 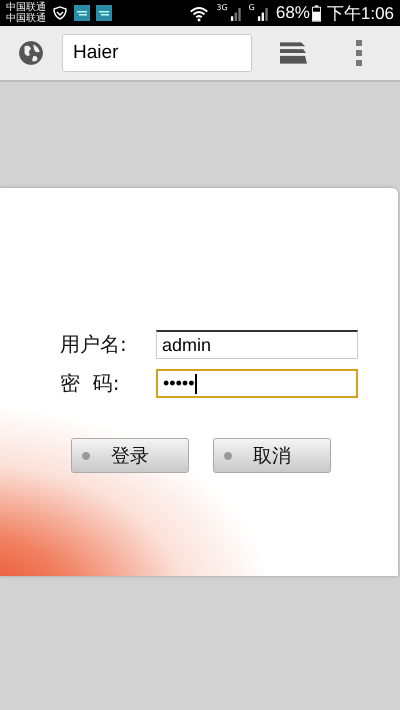 I want to click on battery-percent: 68%, so click(x=293, y=13).